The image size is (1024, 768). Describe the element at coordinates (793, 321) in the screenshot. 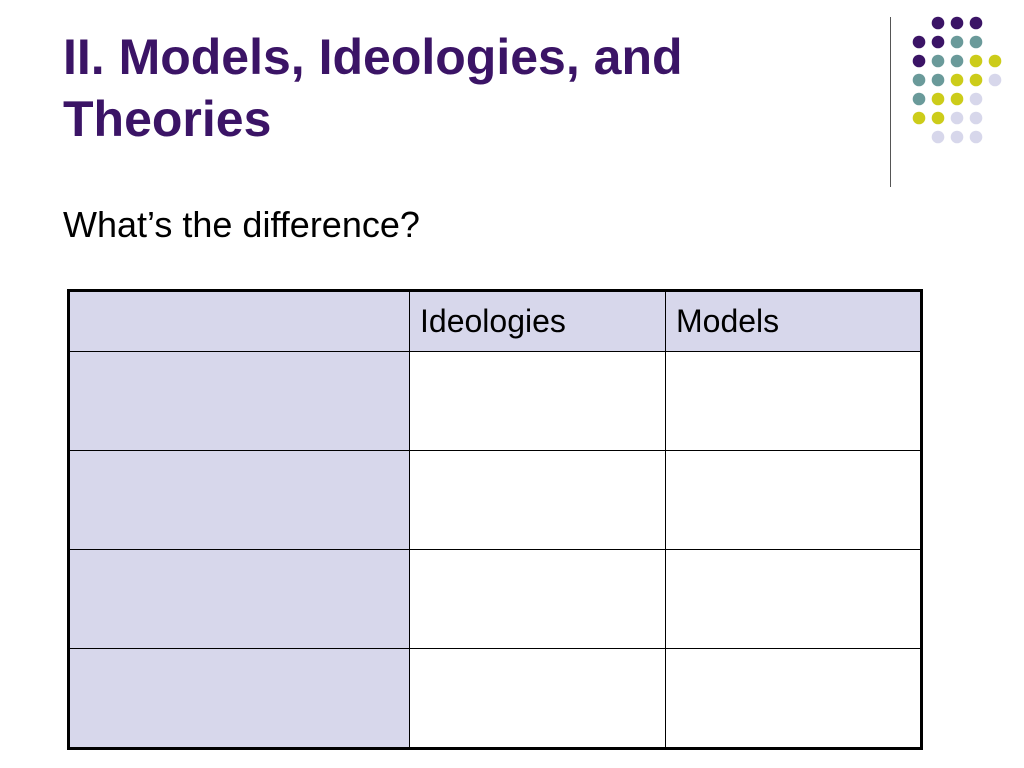

I see `table-header-cell-models: Models` at that location.